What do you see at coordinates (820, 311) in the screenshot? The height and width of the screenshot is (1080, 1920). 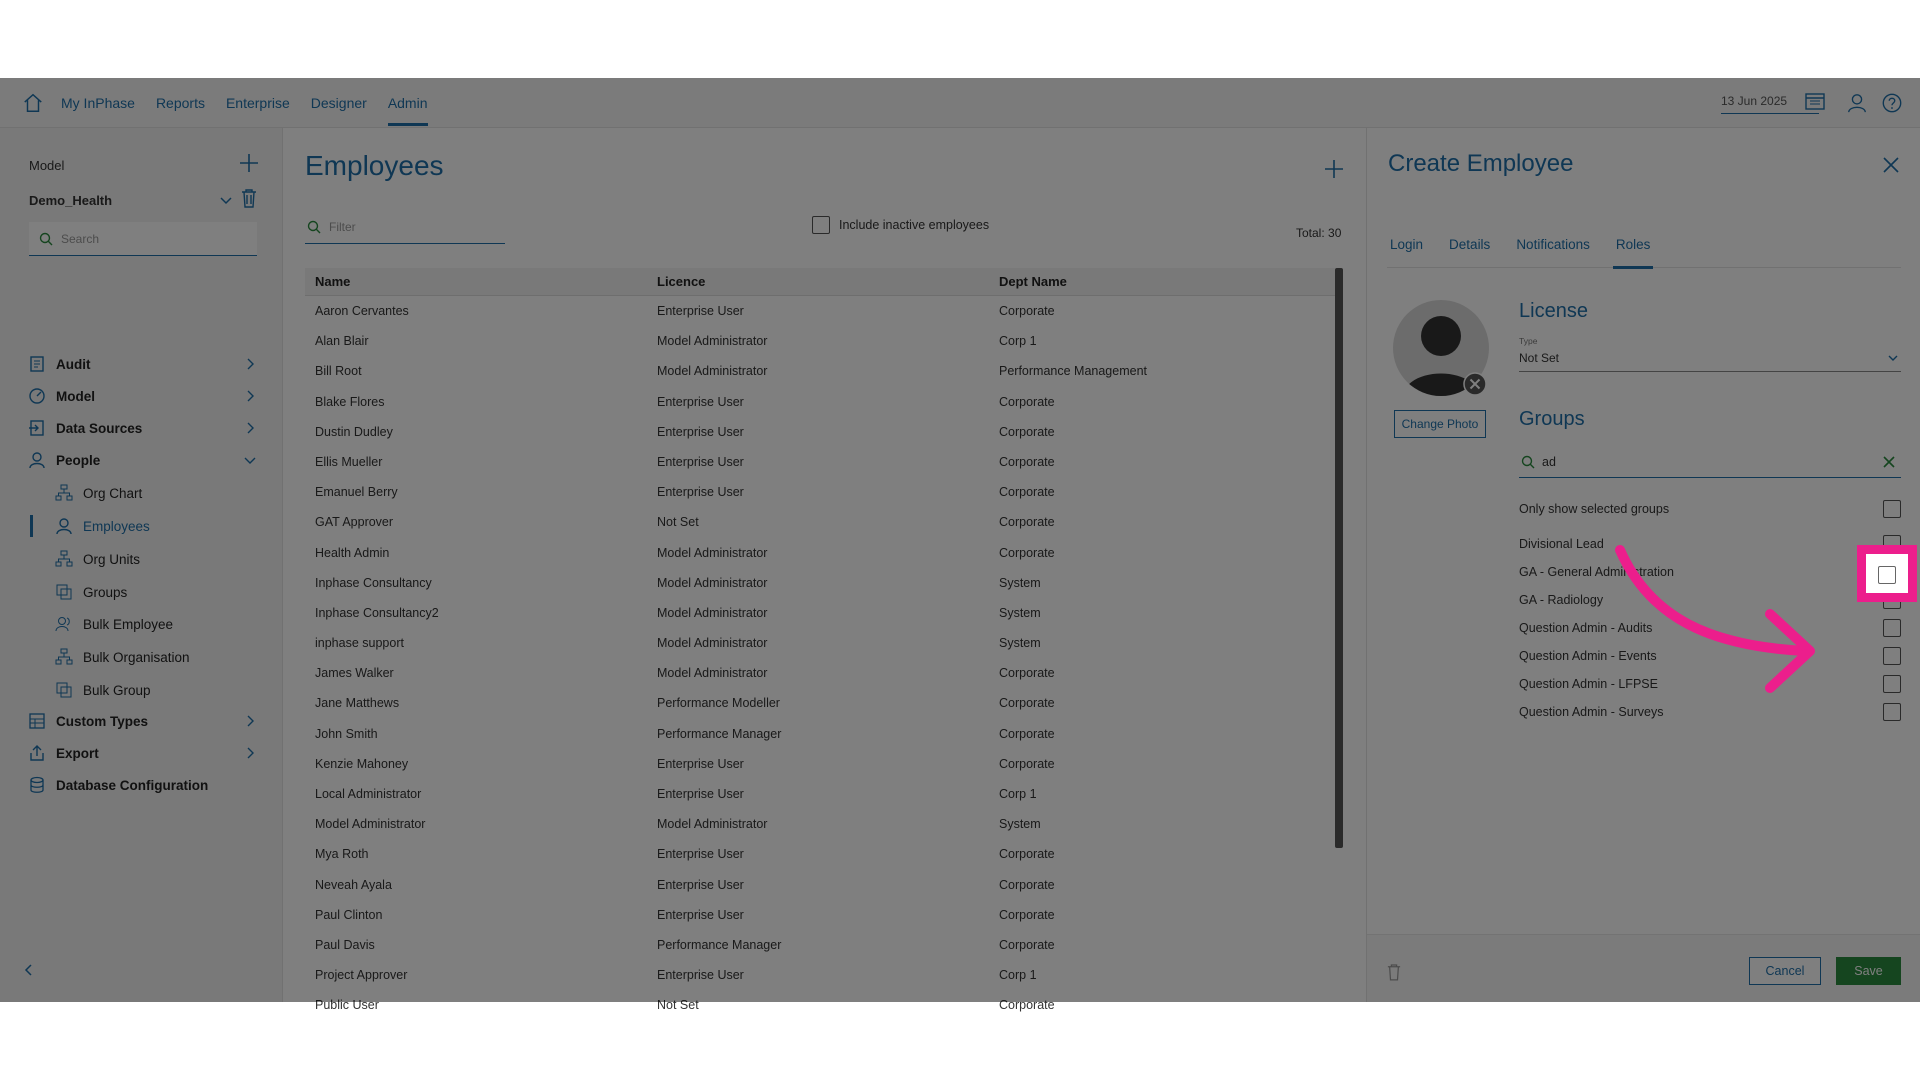 I see `table-row: Aaron Cervantes Enterprise User Corporate` at bounding box center [820, 311].